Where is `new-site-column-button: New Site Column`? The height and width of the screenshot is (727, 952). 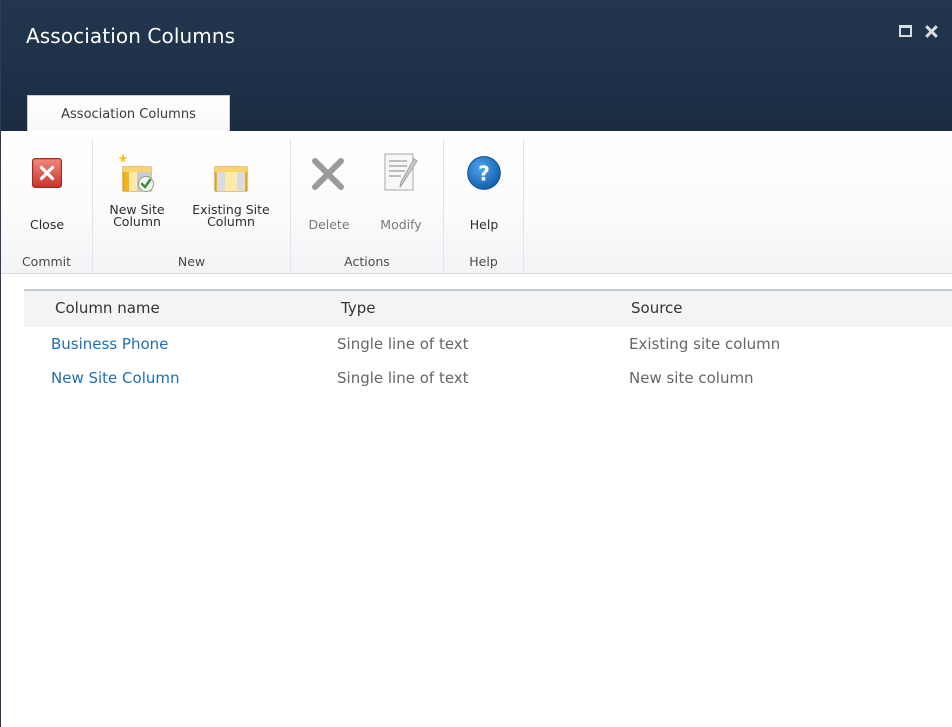
new-site-column-button: New Site Column is located at coordinates (137, 201).